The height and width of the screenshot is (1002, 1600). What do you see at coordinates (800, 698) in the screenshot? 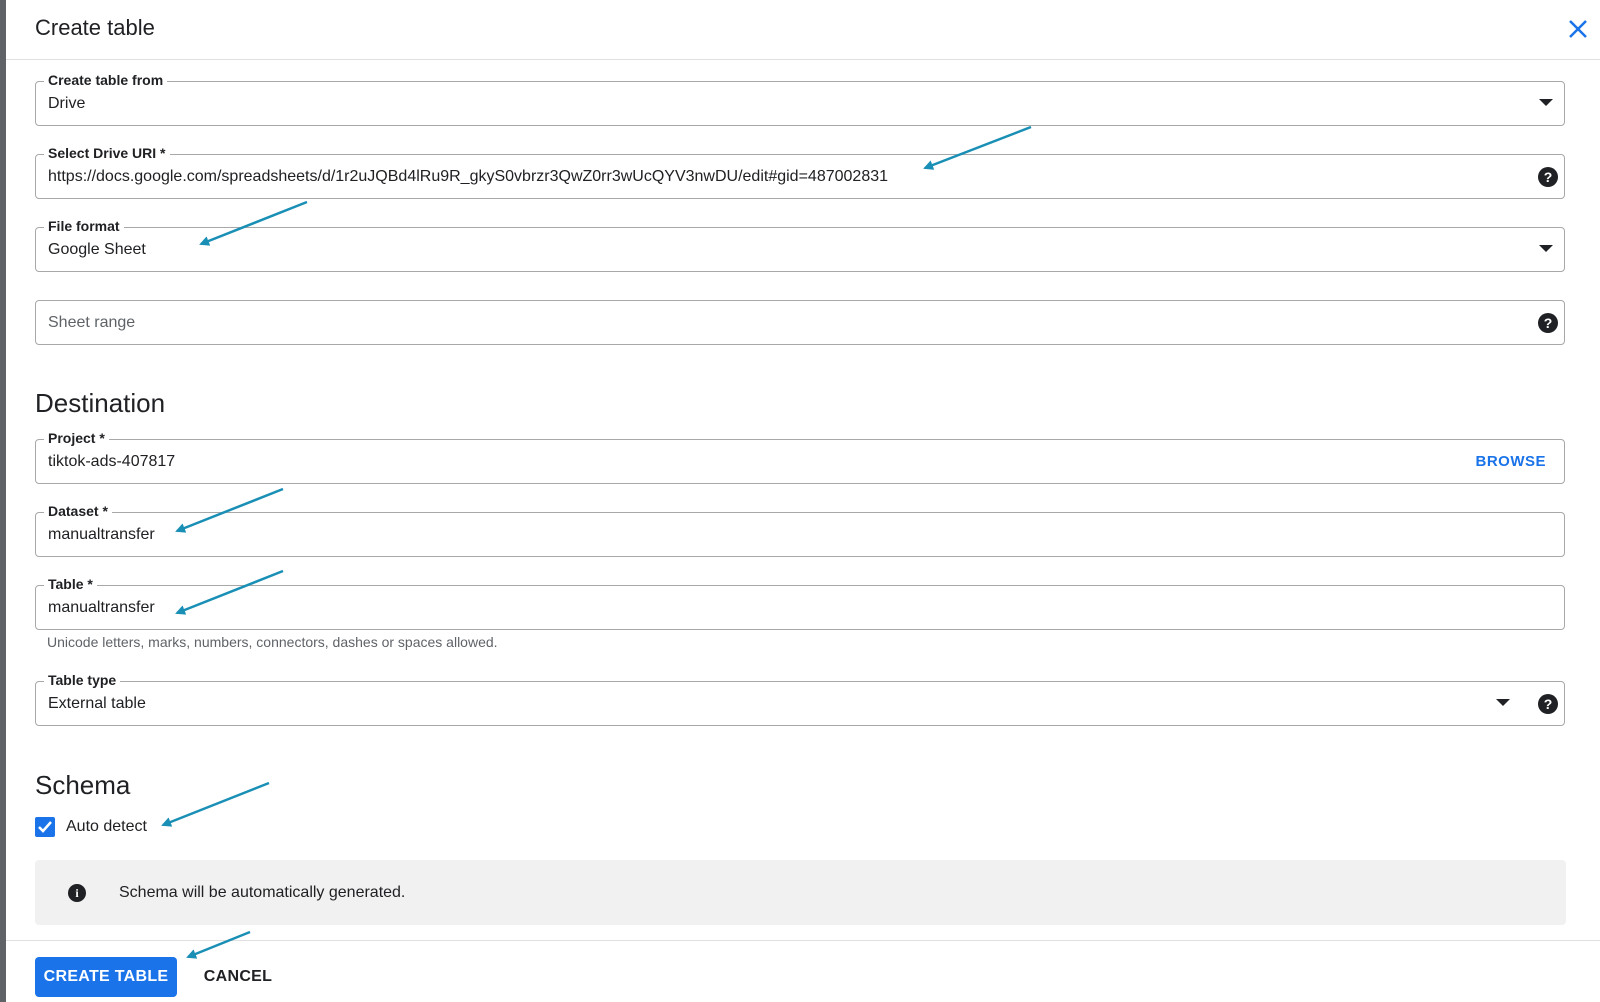
I see `table-type-select: Table type External table ?` at bounding box center [800, 698].